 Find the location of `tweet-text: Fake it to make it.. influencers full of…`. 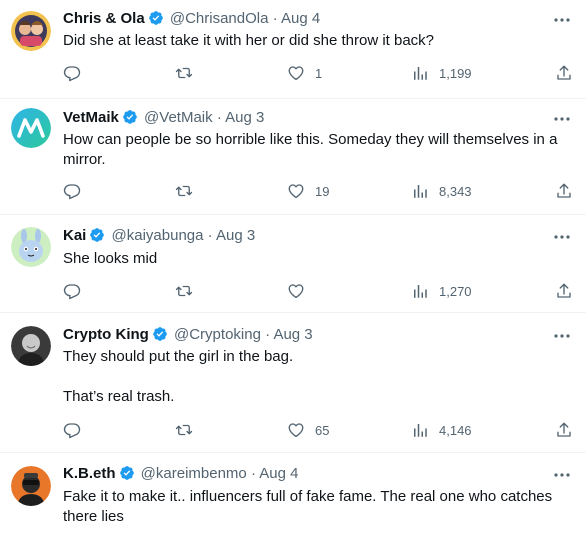

tweet-text: Fake it to make it.. influencers full of… is located at coordinates (319, 507).